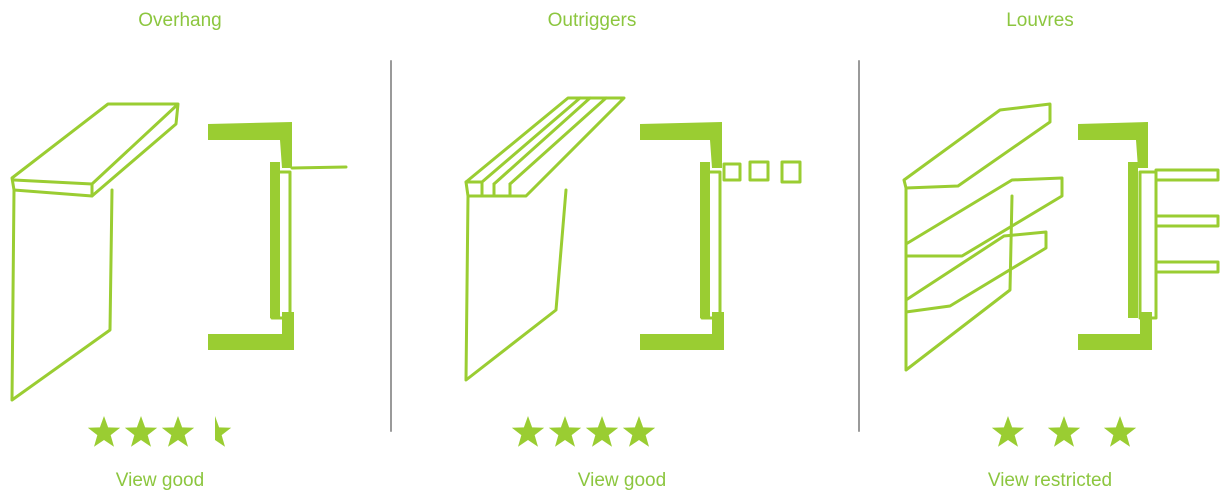 This screenshot has height=502, width=1221. I want to click on half-star-icon, so click(223, 431).